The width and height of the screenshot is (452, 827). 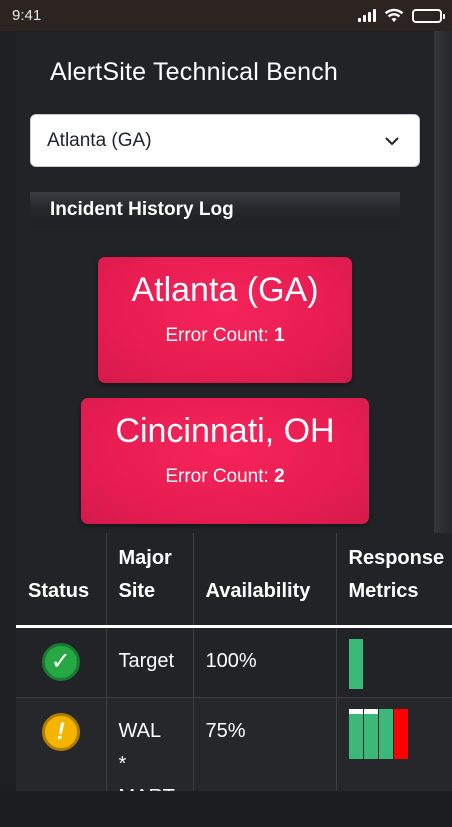 What do you see at coordinates (149, 661) in the screenshot?
I see `site-cell: Target` at bounding box center [149, 661].